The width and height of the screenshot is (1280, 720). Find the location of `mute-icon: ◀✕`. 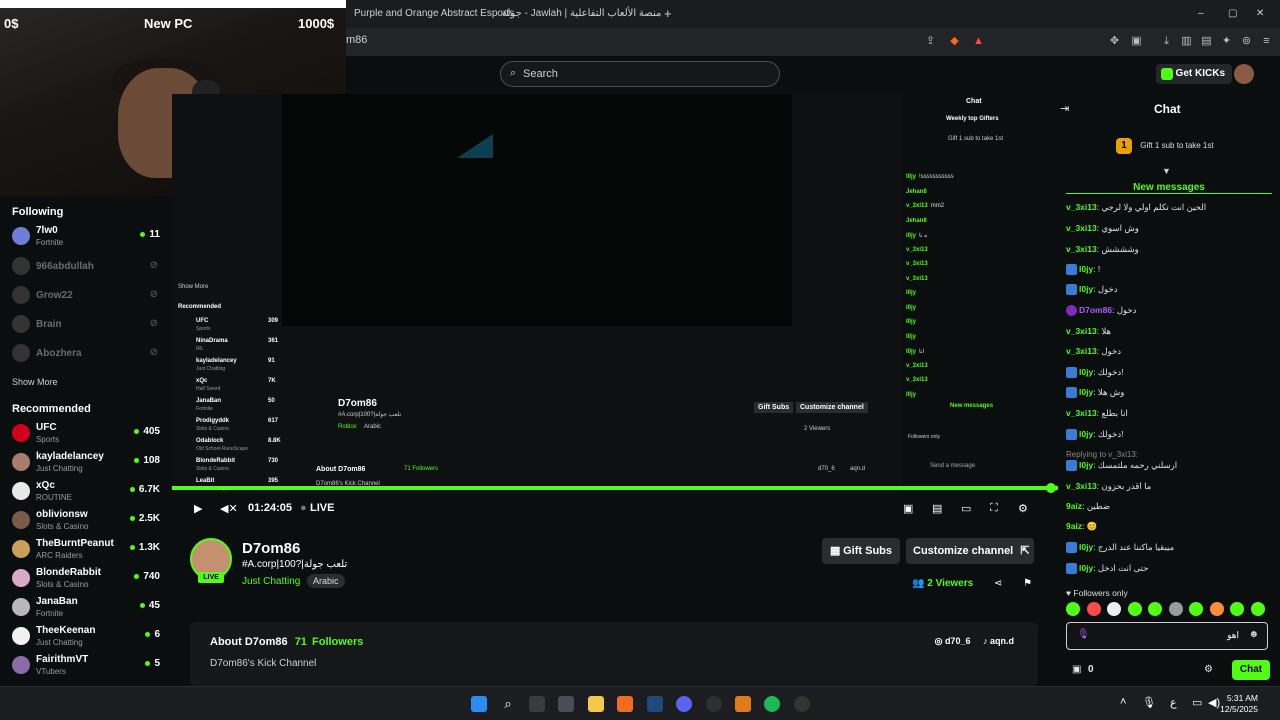

mute-icon: ◀✕ is located at coordinates (229, 508).